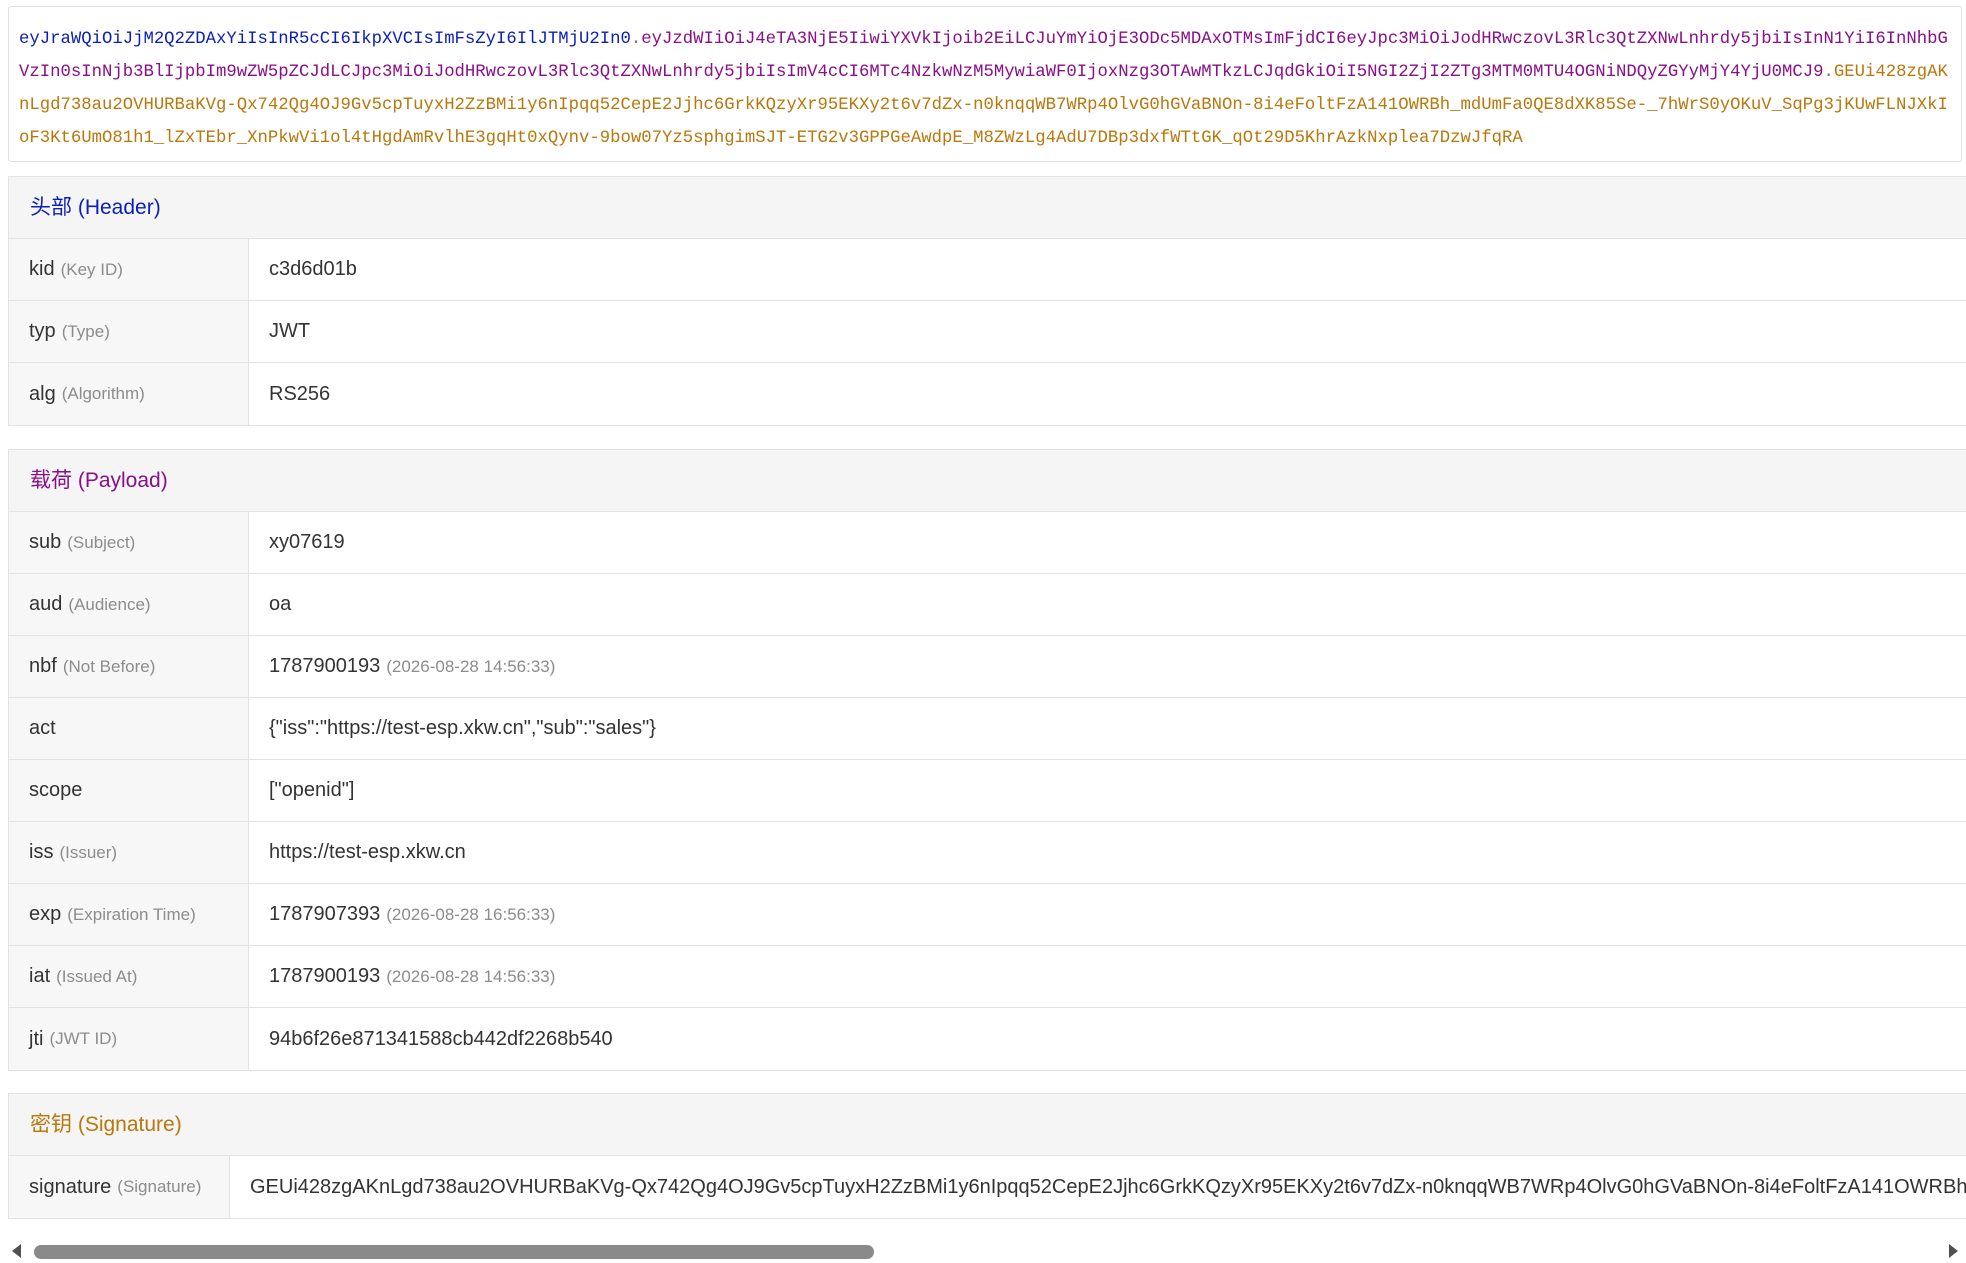 The width and height of the screenshot is (1966, 1263). I want to click on claim-row-typ: typ (Type) JWT, so click(987, 332).